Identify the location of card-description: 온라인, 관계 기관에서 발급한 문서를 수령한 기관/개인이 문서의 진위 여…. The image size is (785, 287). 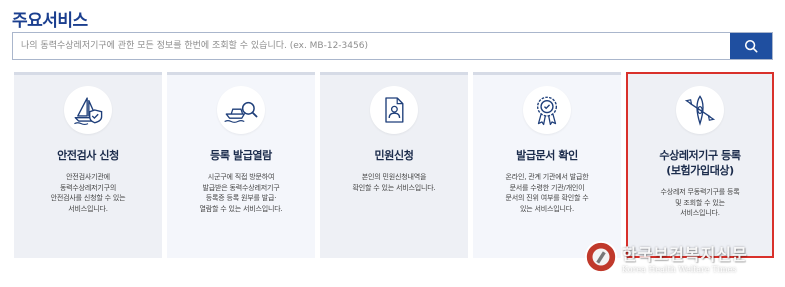
(547, 193).